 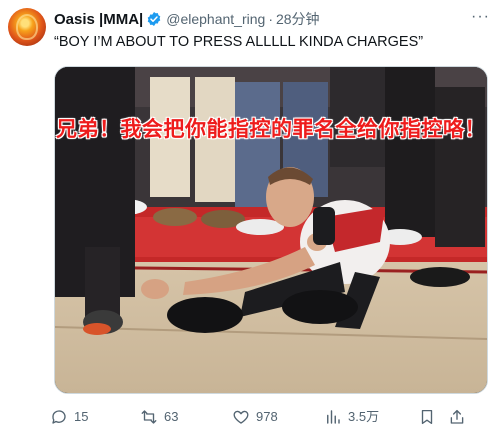 I want to click on bookmark-button, so click(x=430, y=417).